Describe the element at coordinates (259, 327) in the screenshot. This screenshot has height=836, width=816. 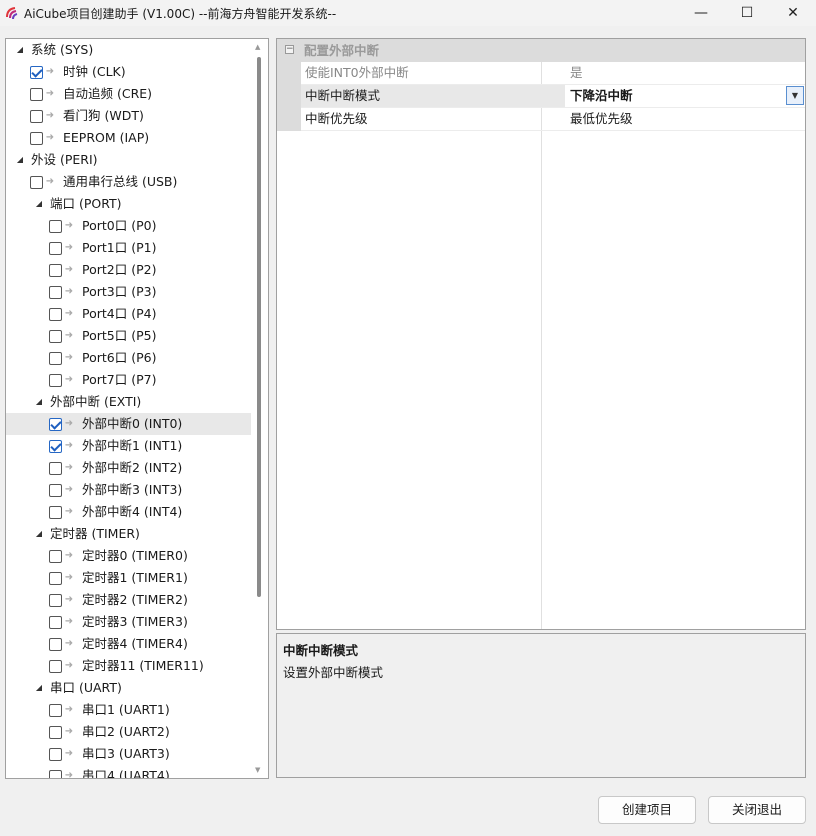
I see `scrollbar-thumb` at that location.